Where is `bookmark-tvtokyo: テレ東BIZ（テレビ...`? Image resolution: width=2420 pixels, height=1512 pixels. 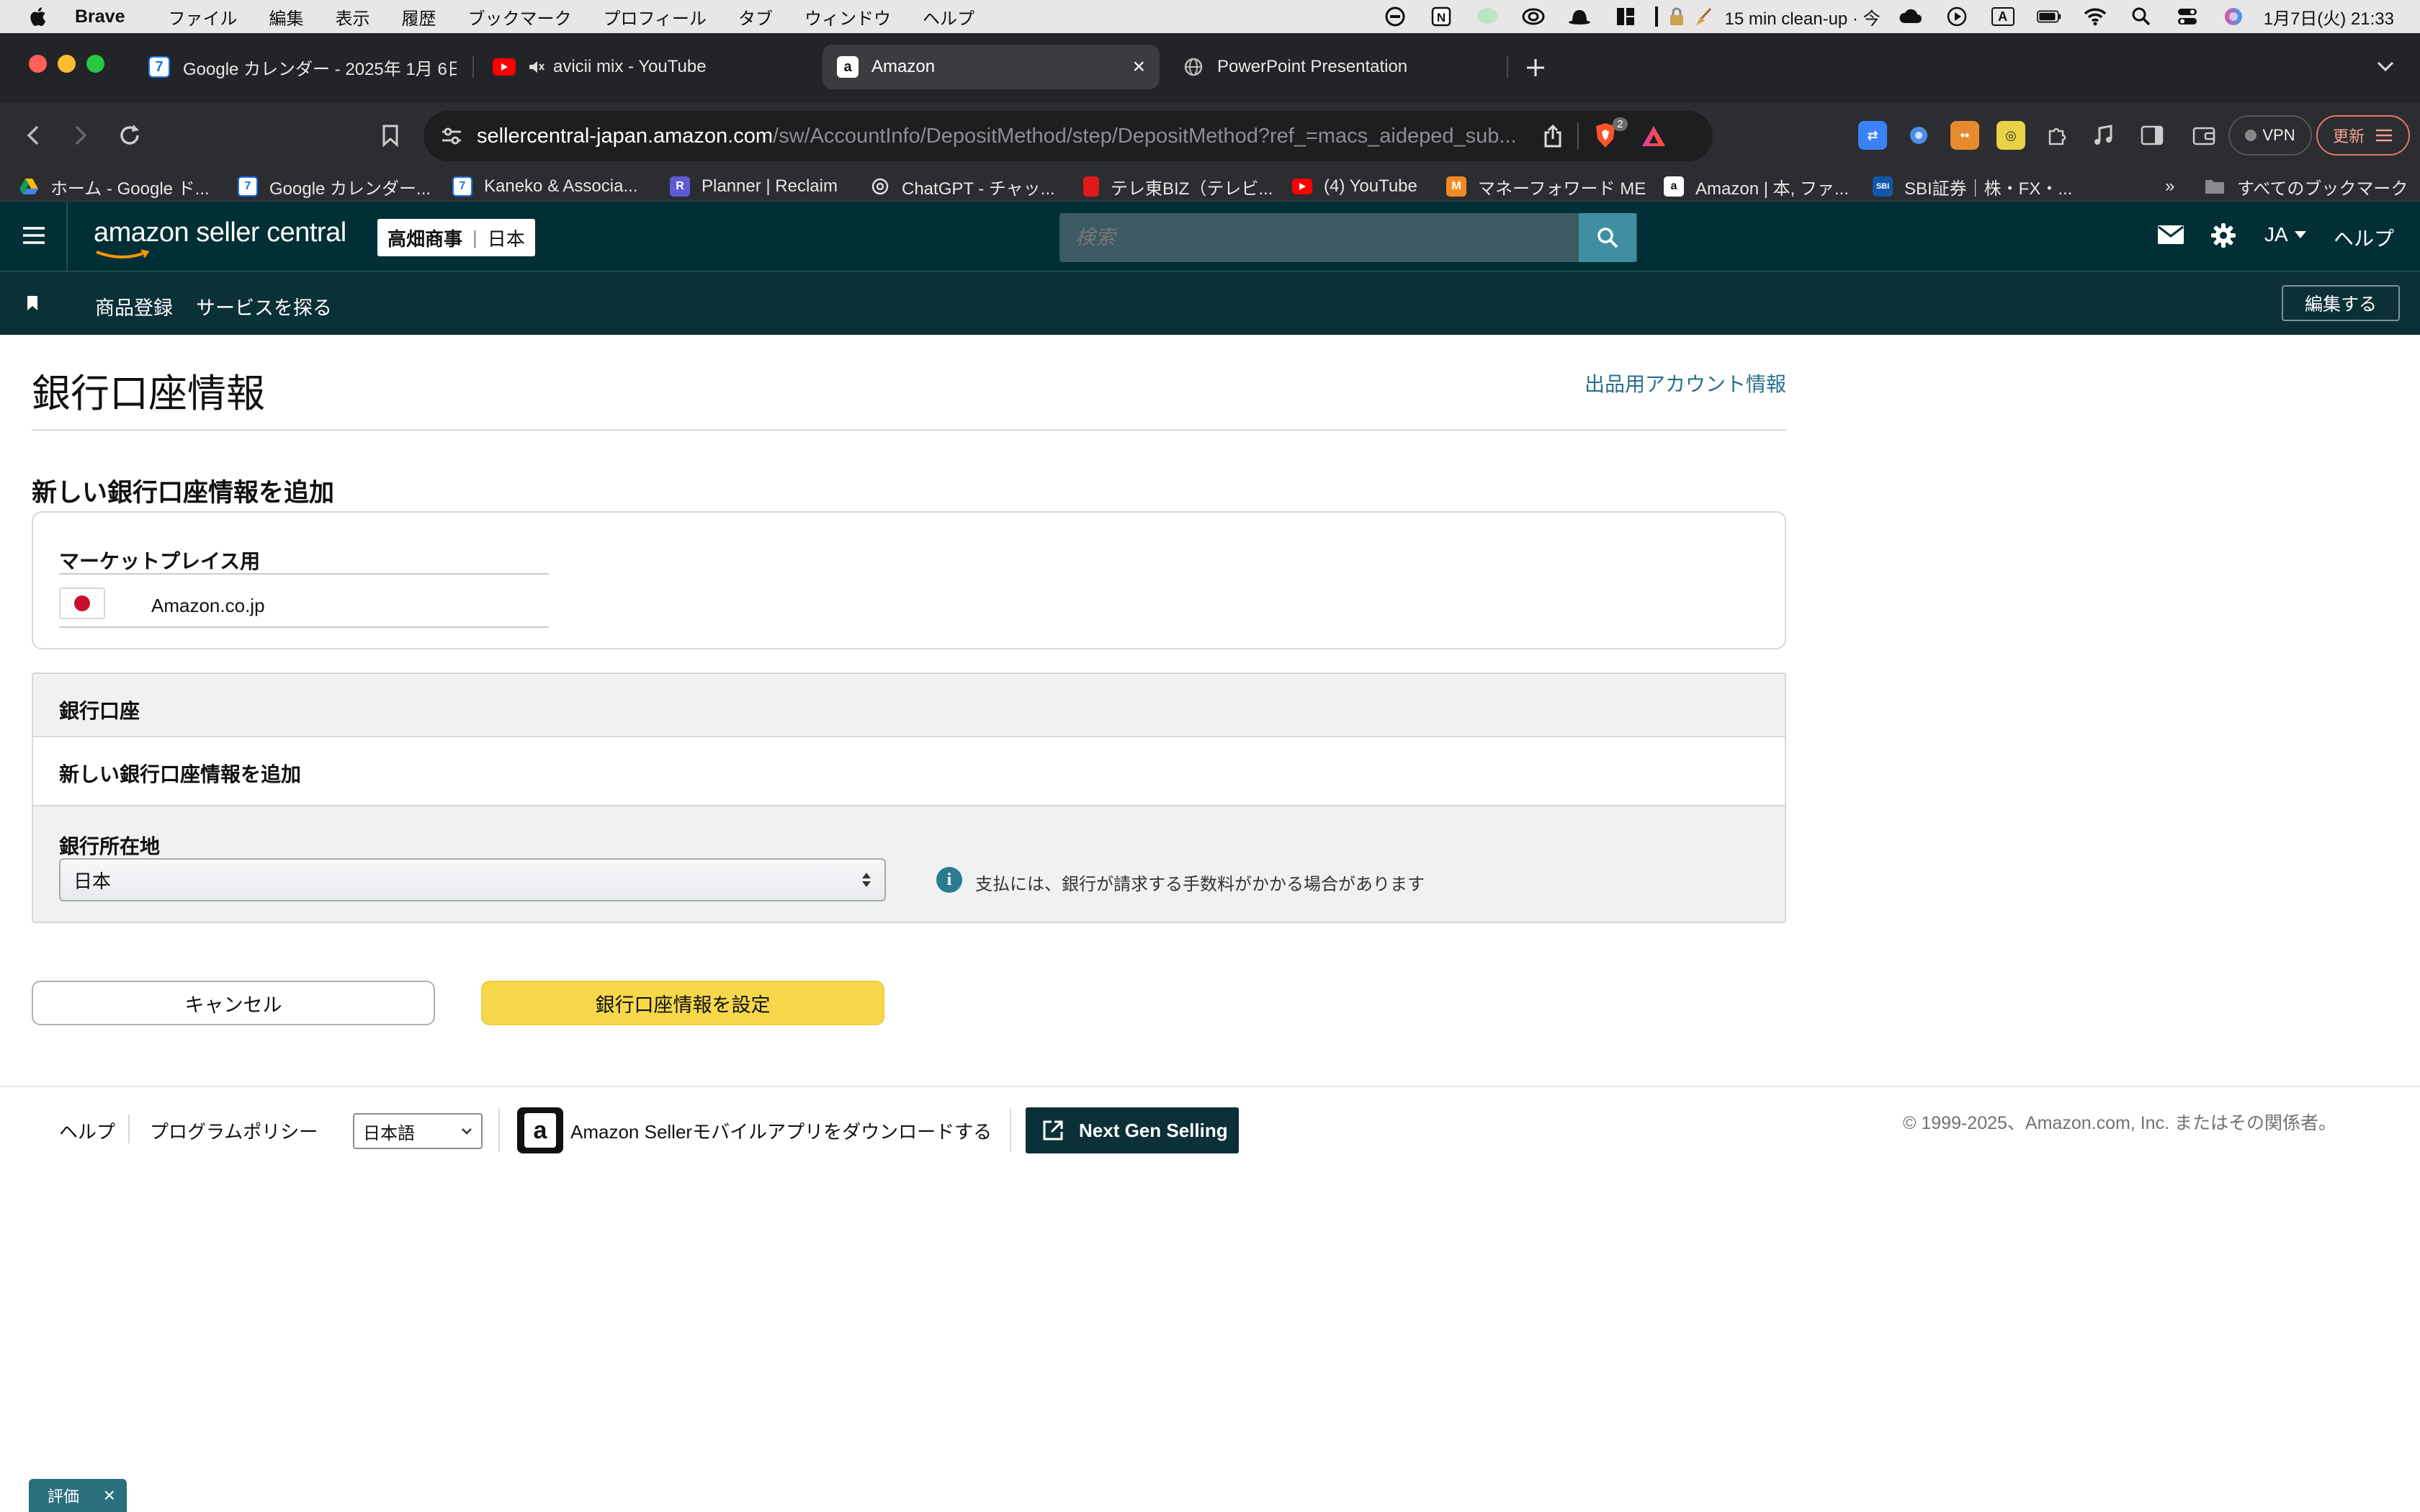 bookmark-tvtokyo: テレ東BIZ（テレビ... is located at coordinates (1178, 186).